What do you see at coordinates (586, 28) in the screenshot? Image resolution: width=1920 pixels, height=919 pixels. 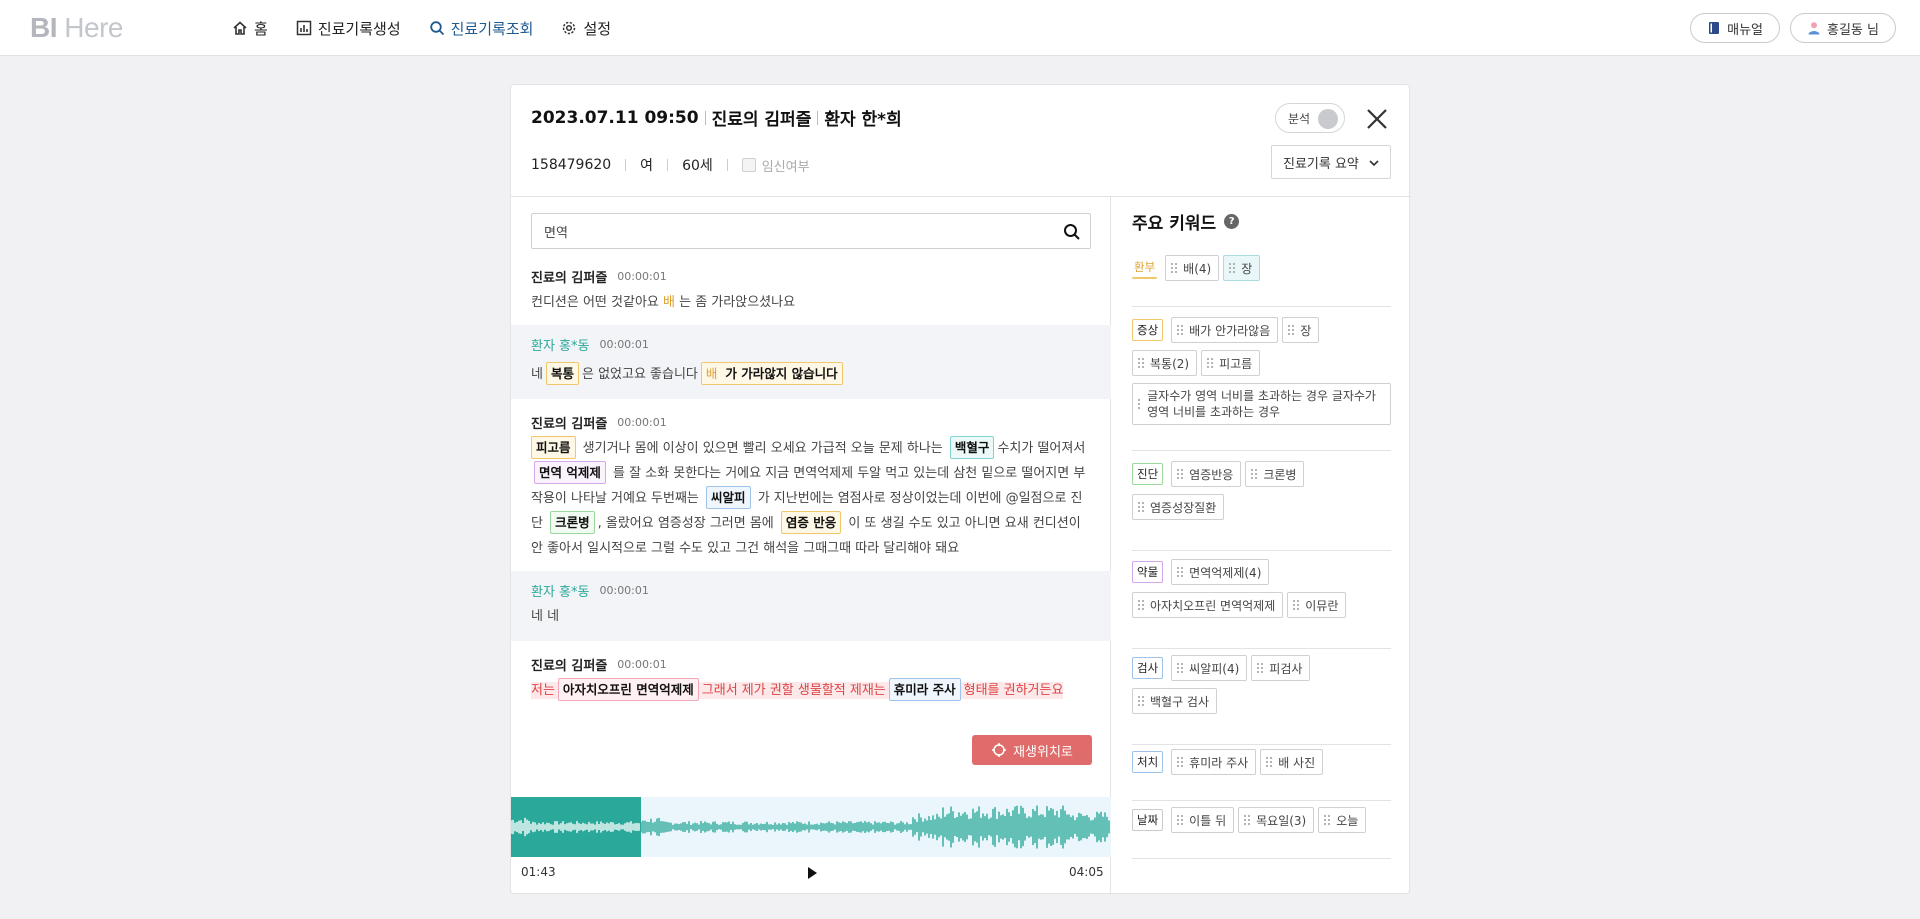 I see `nav-settings: 설정` at bounding box center [586, 28].